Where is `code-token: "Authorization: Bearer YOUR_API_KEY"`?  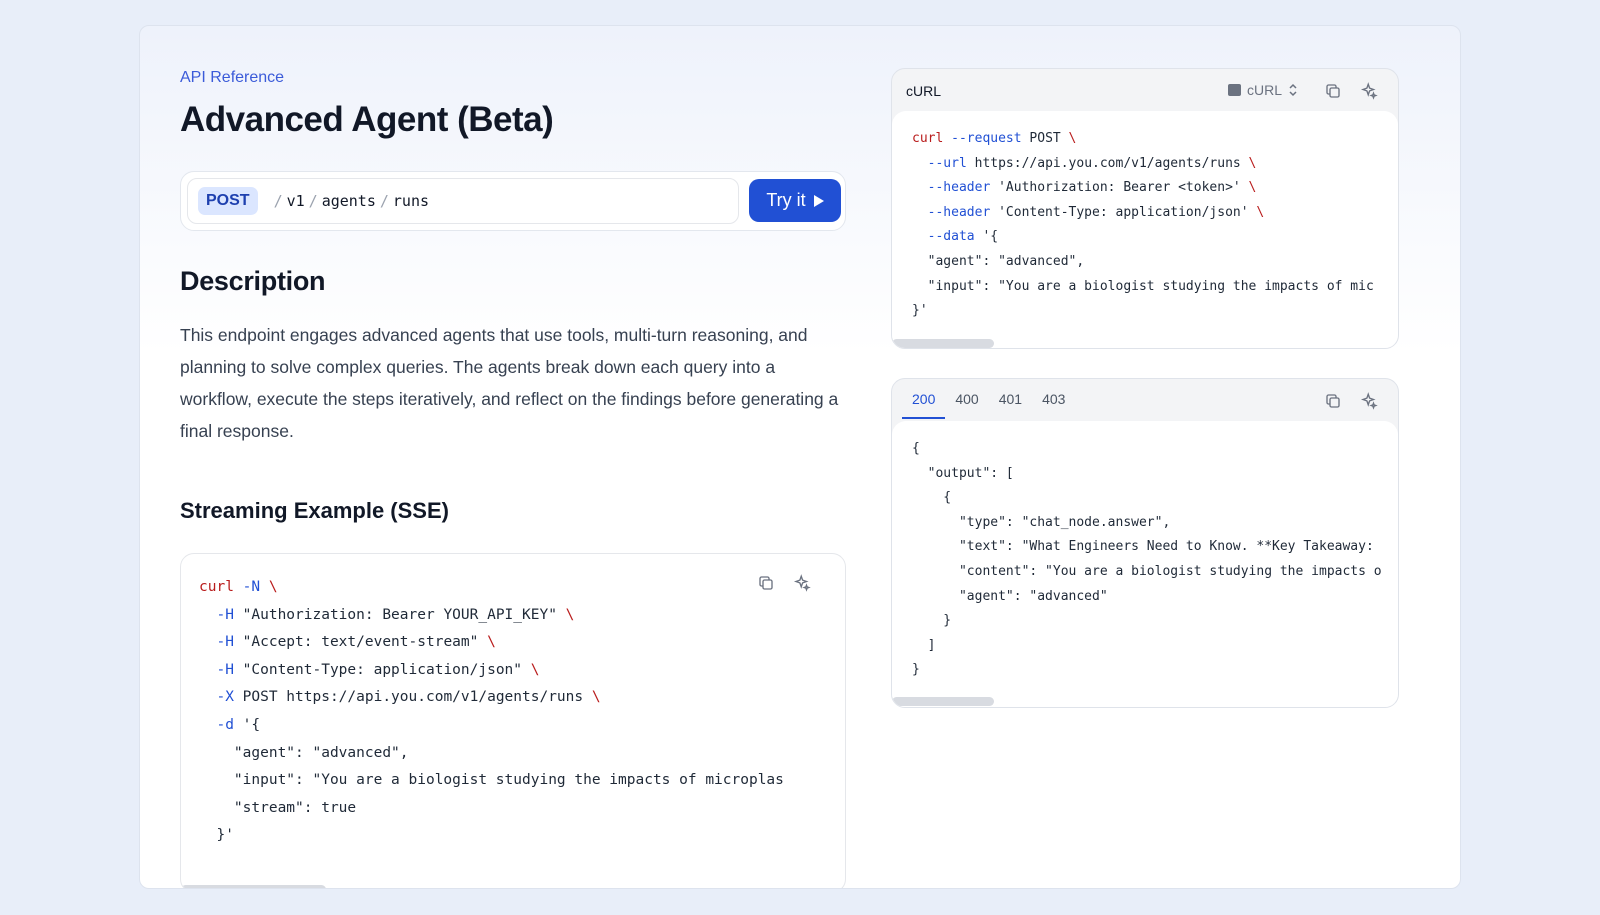 code-token: "Authorization: Bearer YOUR_API_KEY" is located at coordinates (399, 614).